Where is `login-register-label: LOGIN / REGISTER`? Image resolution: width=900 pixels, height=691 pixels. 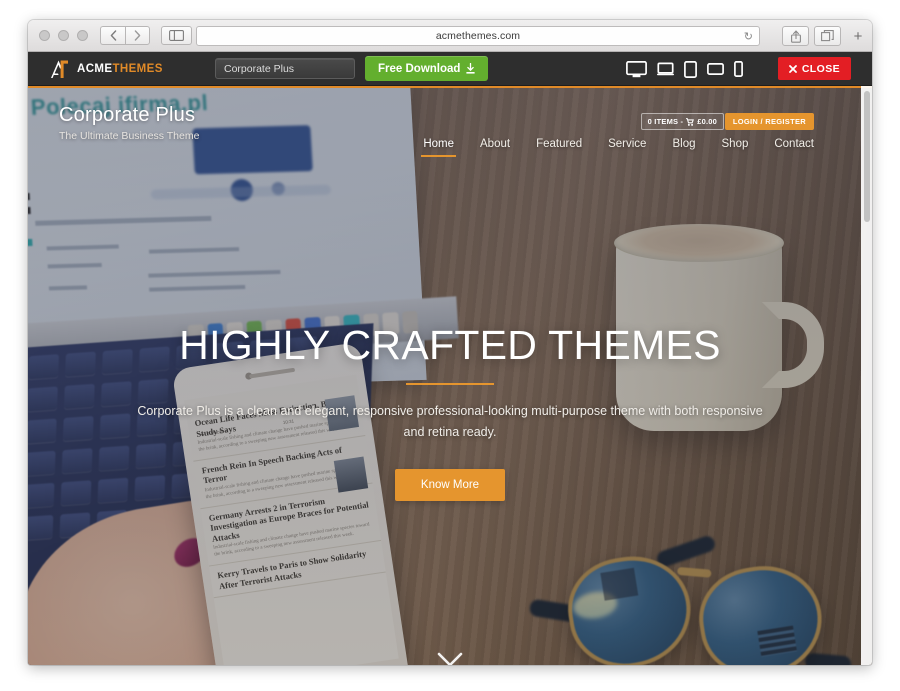 login-register-label: LOGIN / REGISTER is located at coordinates (769, 121).